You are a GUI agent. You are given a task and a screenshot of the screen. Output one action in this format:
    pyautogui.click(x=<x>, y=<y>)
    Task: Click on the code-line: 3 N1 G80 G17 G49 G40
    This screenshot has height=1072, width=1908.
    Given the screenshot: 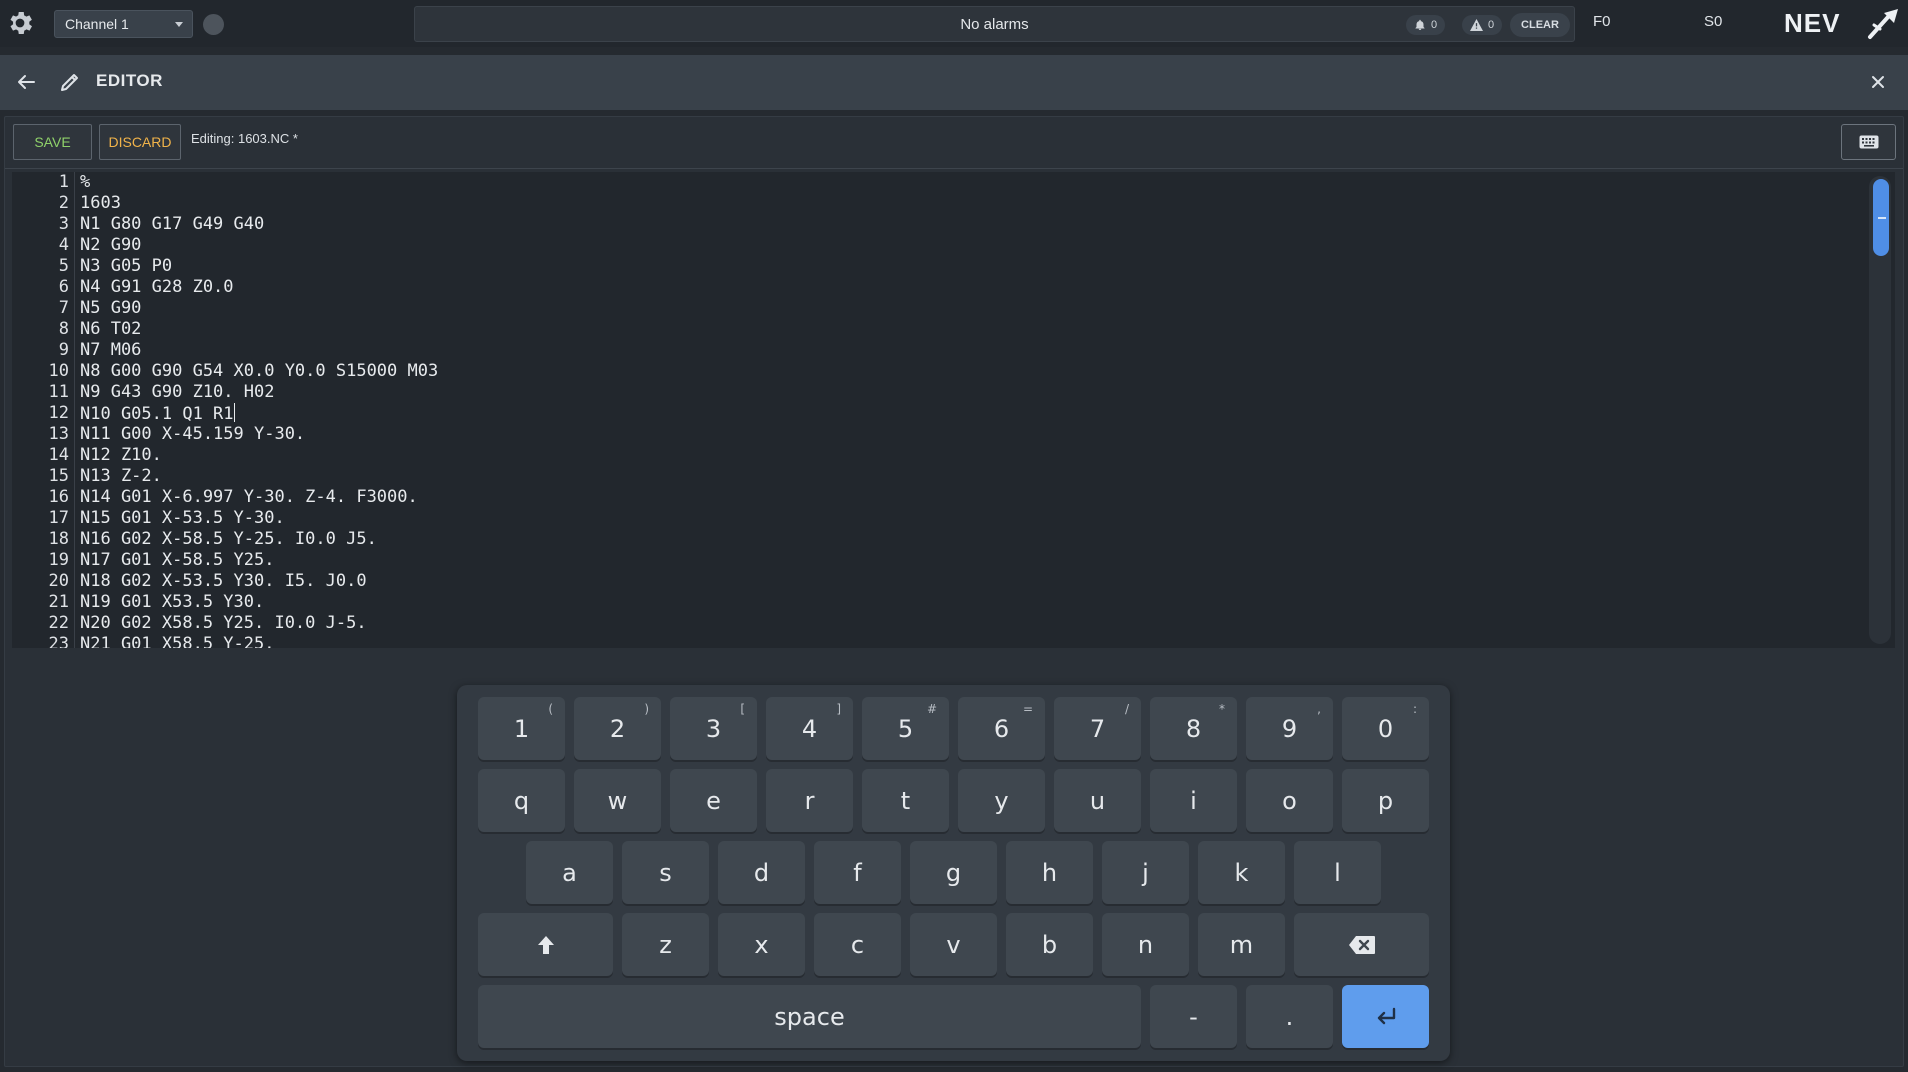 What is the action you would take?
    pyautogui.click(x=937, y=224)
    